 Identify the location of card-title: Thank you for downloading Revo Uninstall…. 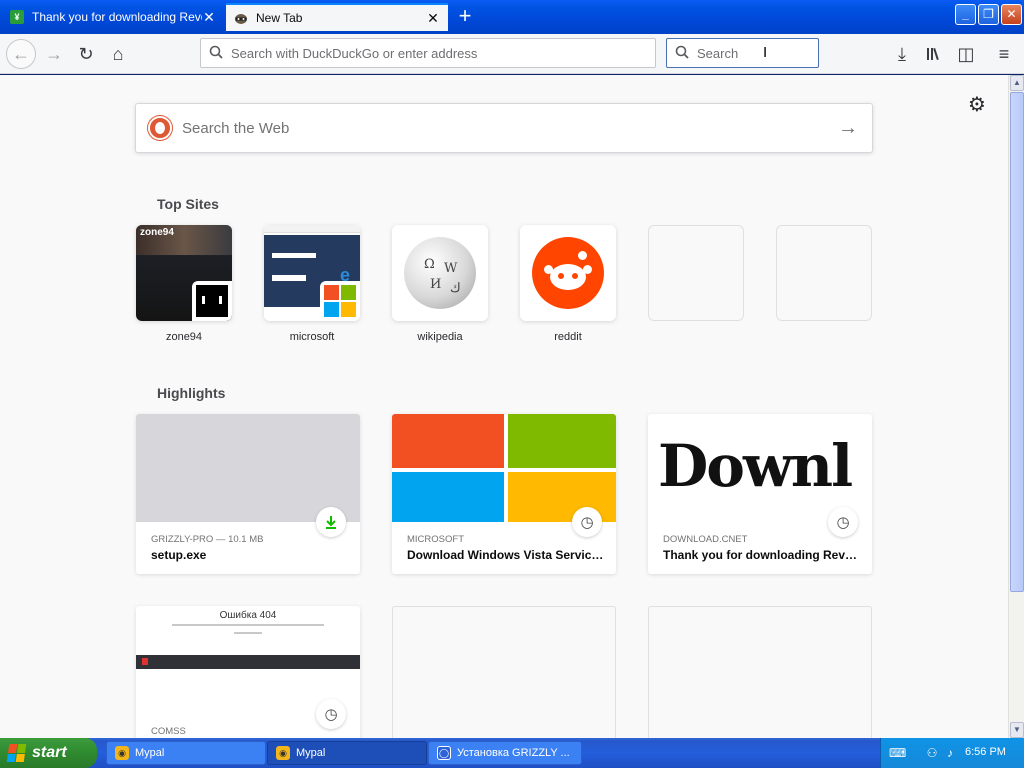
(763, 555).